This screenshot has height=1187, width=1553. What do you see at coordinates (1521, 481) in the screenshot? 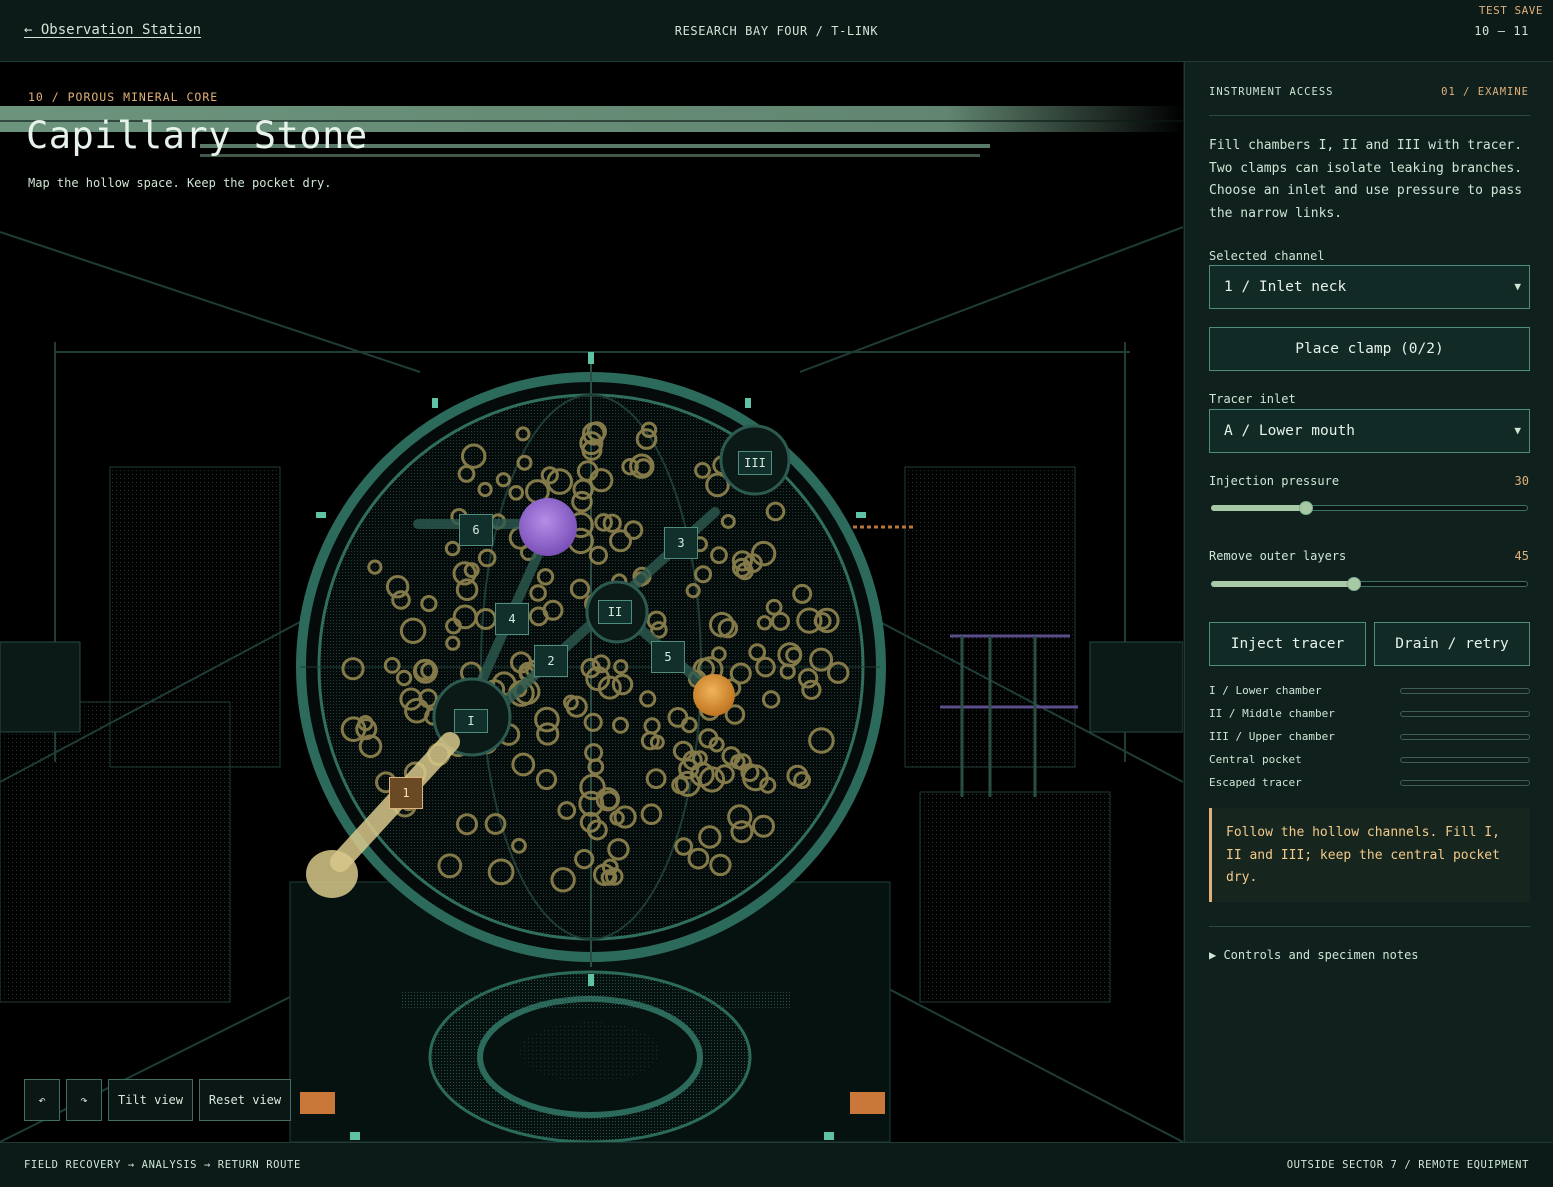
I see `pressure-value: 30` at bounding box center [1521, 481].